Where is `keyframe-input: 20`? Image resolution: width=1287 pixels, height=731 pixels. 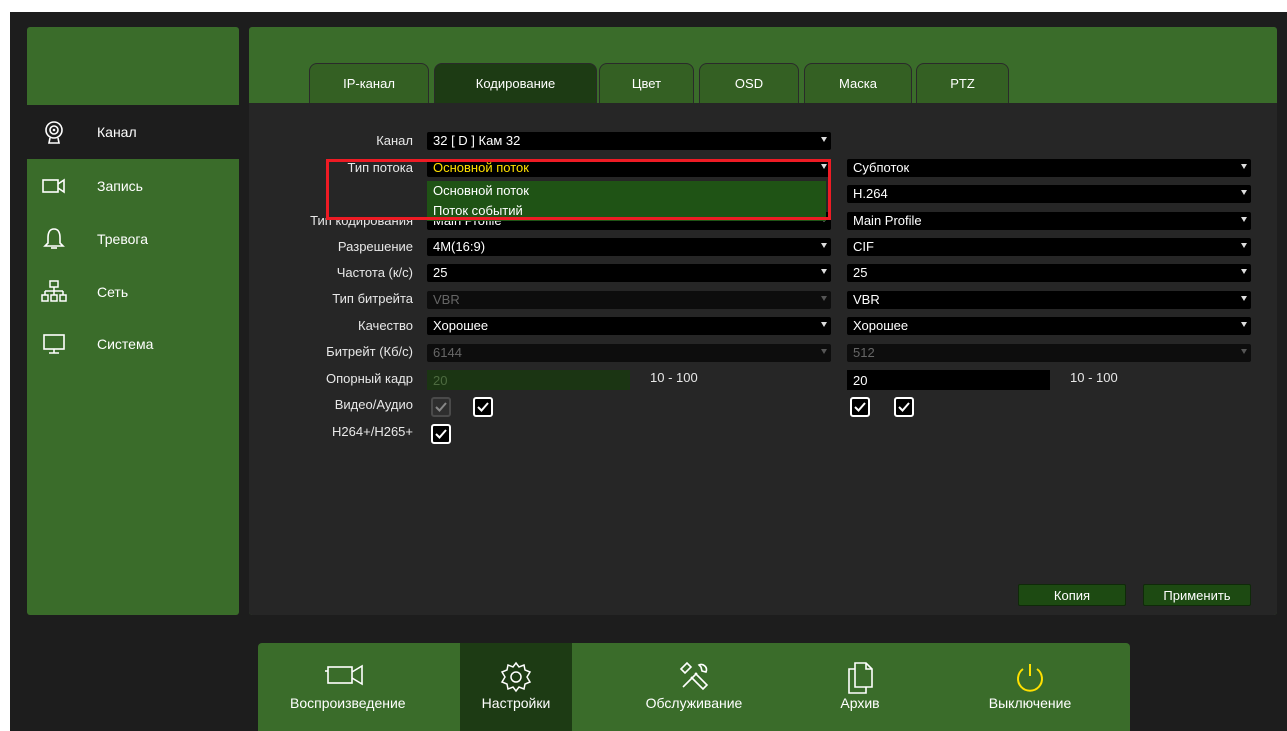 keyframe-input: 20 is located at coordinates (528, 380).